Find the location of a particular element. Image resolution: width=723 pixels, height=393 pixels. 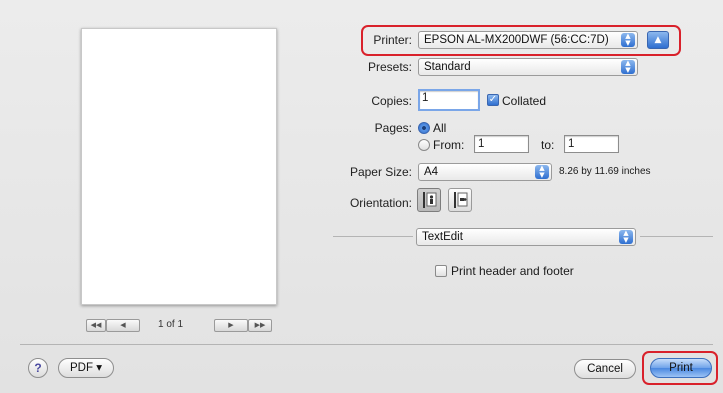

presets-value: Standard is located at coordinates (447, 67).